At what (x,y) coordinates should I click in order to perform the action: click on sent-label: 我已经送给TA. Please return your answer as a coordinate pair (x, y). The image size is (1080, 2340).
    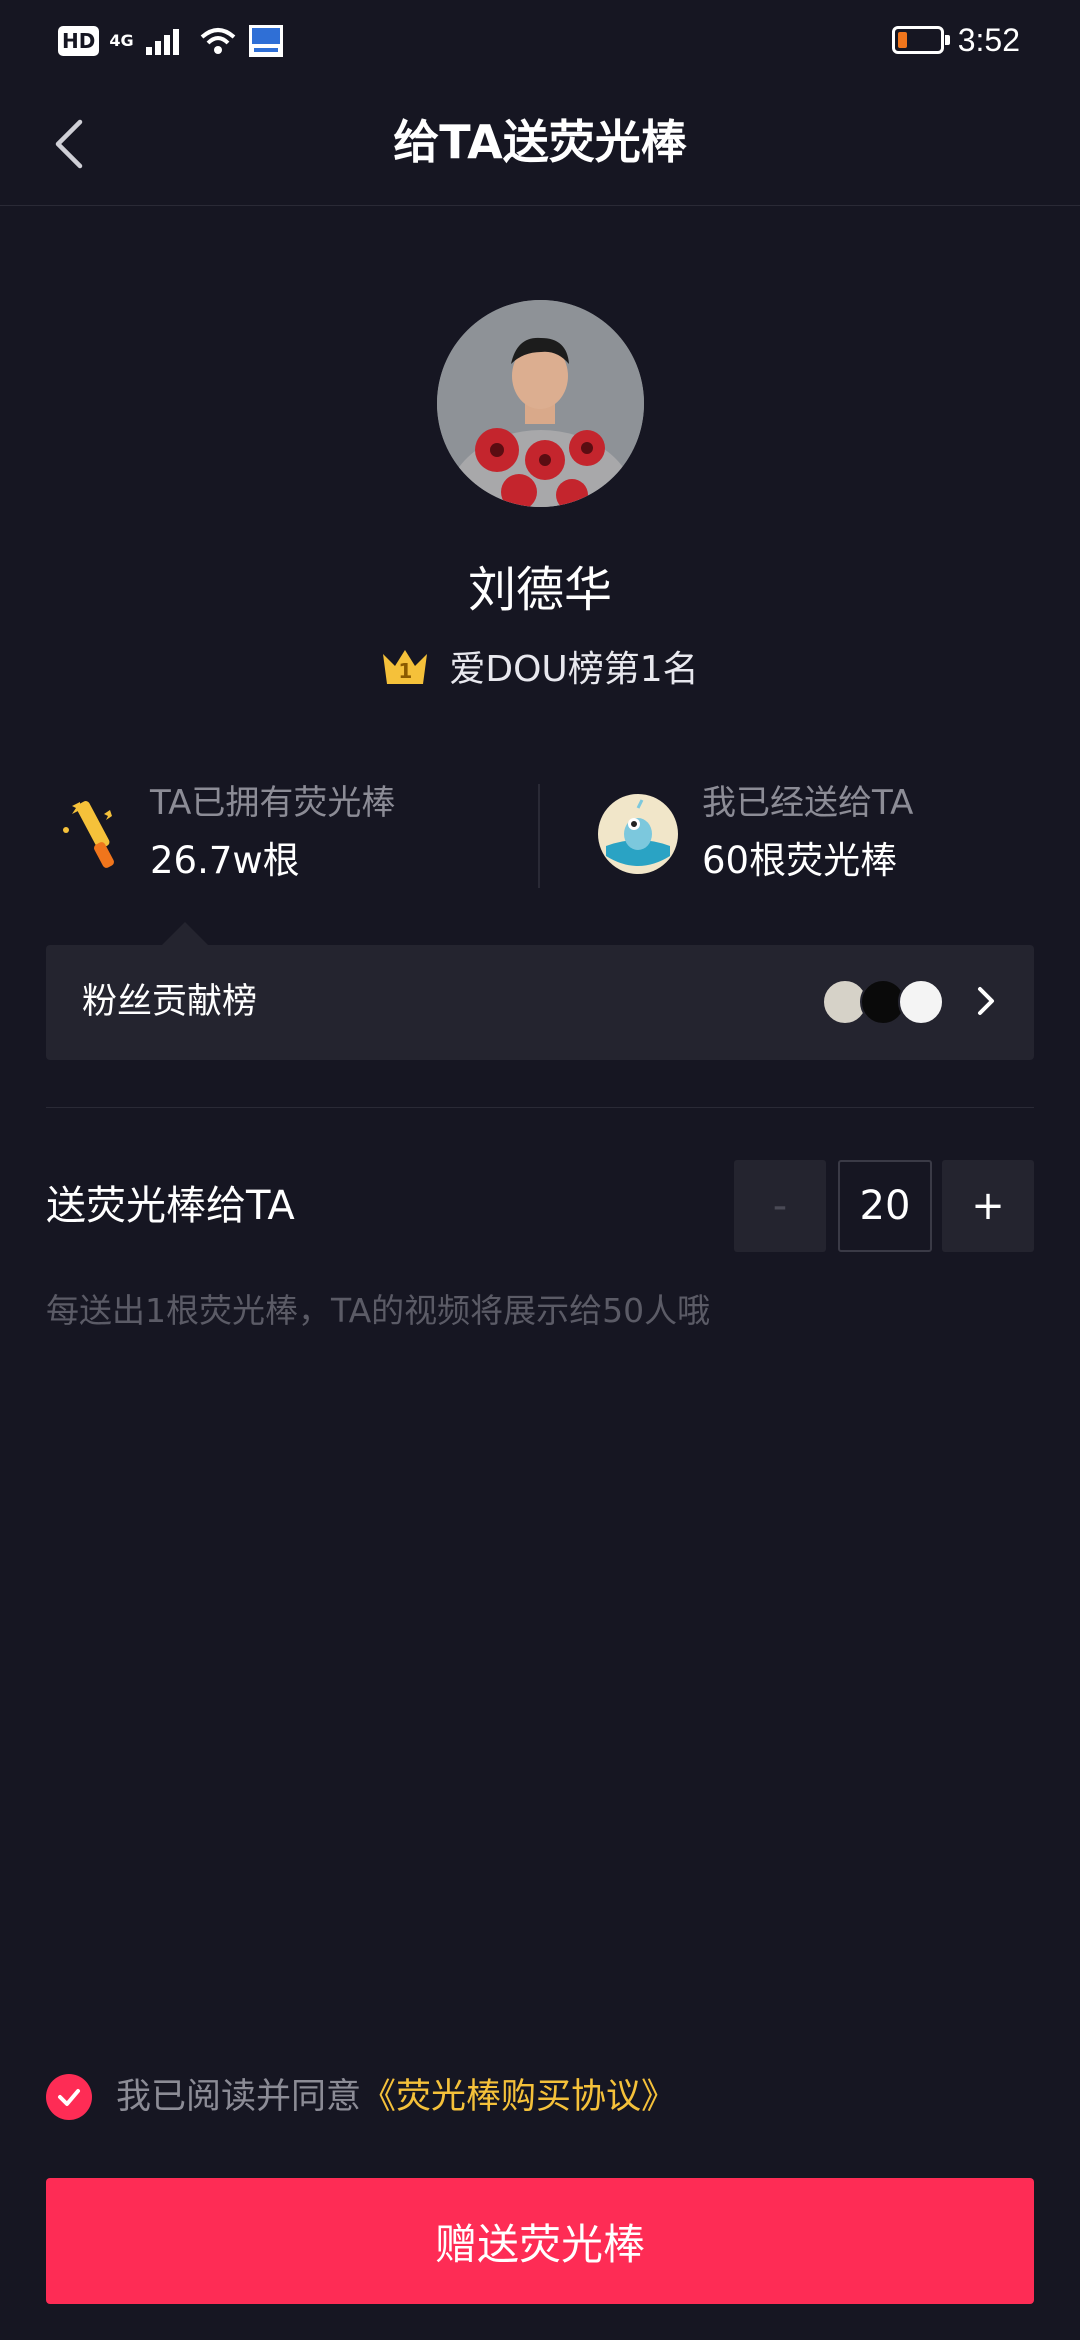
    Looking at the image, I should click on (808, 803).